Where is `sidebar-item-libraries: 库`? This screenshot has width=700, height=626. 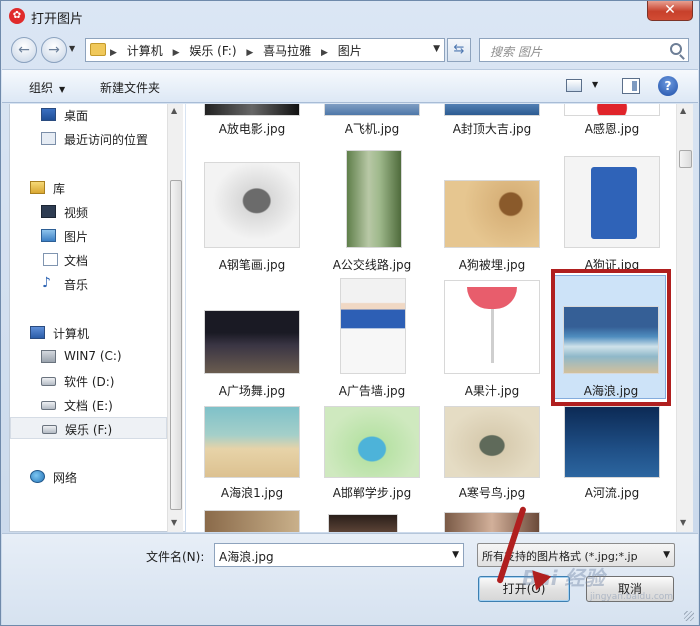 sidebar-item-libraries: 库 is located at coordinates (88, 188).